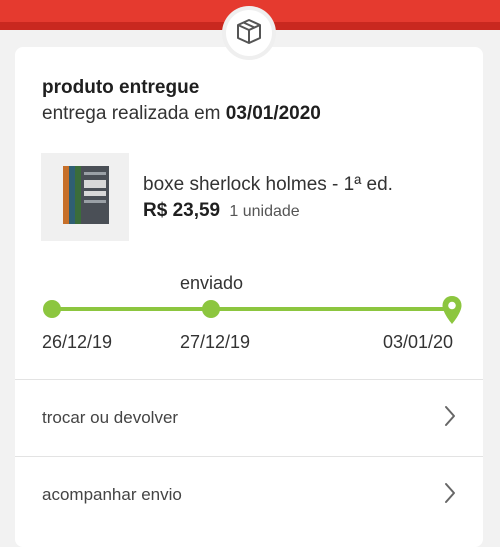 This screenshot has width=500, height=547. Describe the element at coordinates (273, 113) in the screenshot. I see `delivery-date: 03/01/2020` at that location.